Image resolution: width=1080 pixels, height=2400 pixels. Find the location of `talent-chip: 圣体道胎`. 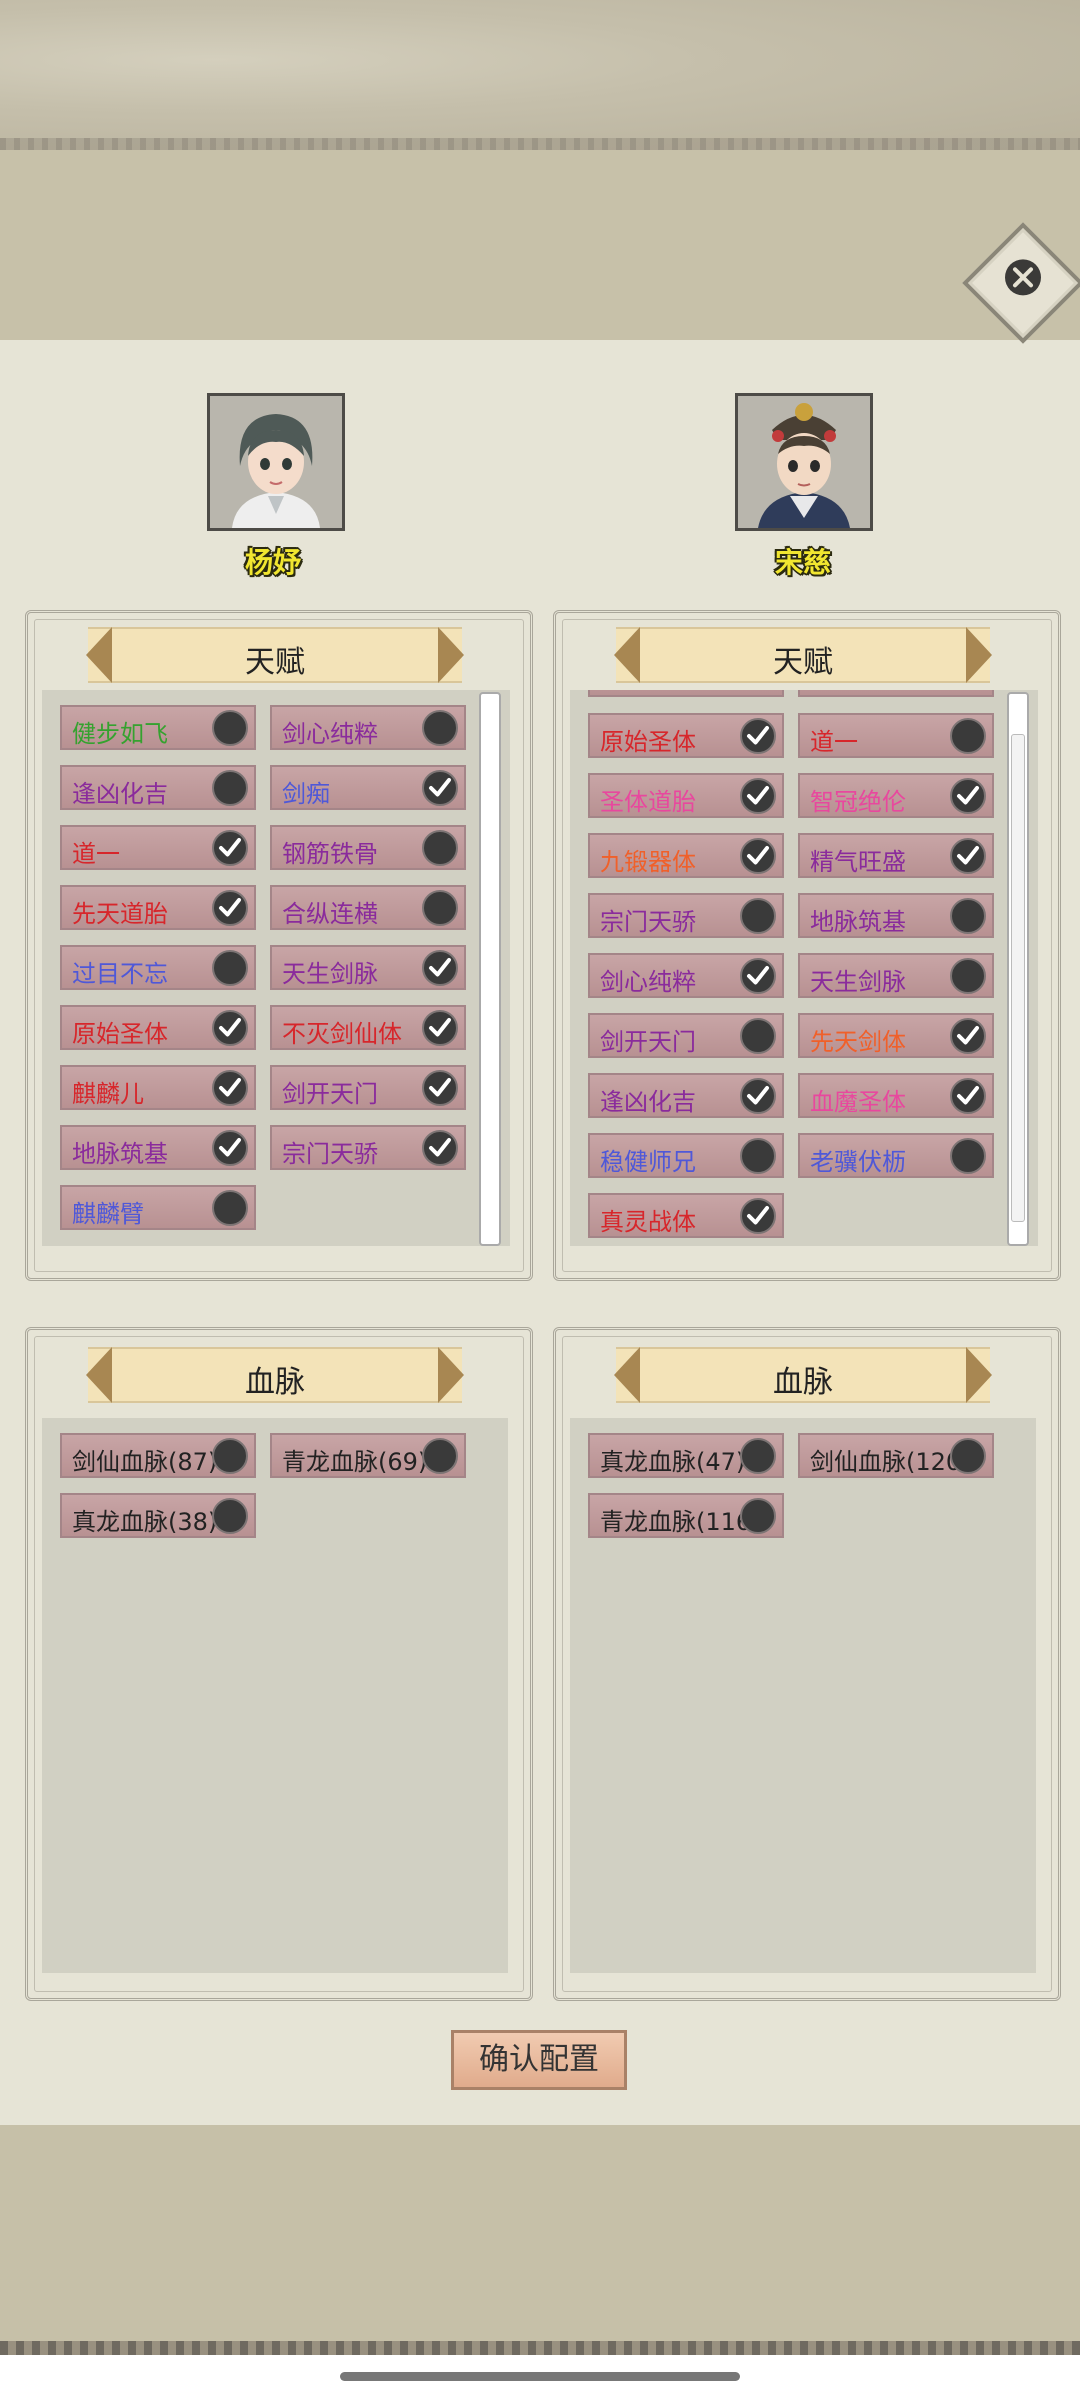

talent-chip: 圣体道胎 is located at coordinates (686, 795).